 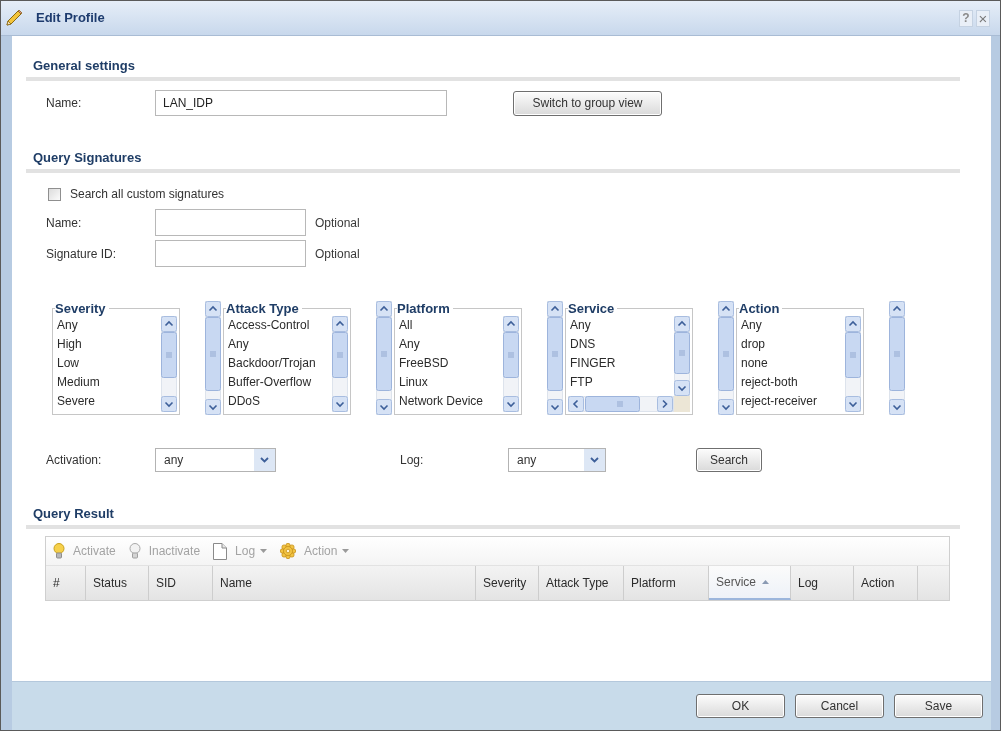 I want to click on filter-title: Attack Type, so click(x=263, y=308).